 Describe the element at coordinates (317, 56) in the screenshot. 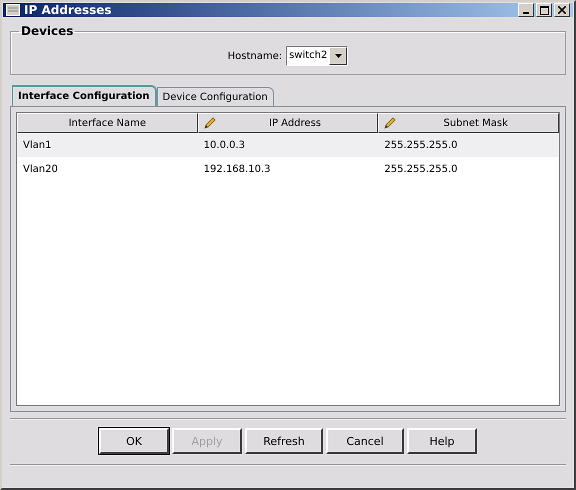

I see `hostname-dropdown: switch2` at that location.